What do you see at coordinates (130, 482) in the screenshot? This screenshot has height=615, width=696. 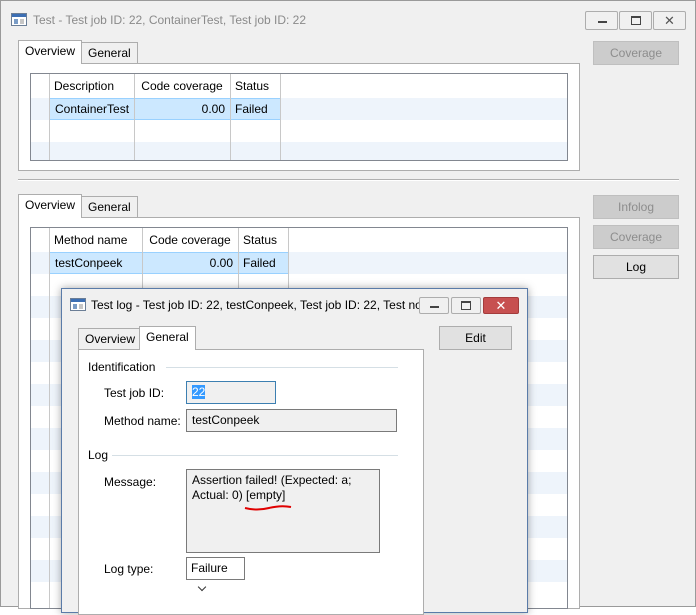 I see `message-label: Message:` at bounding box center [130, 482].